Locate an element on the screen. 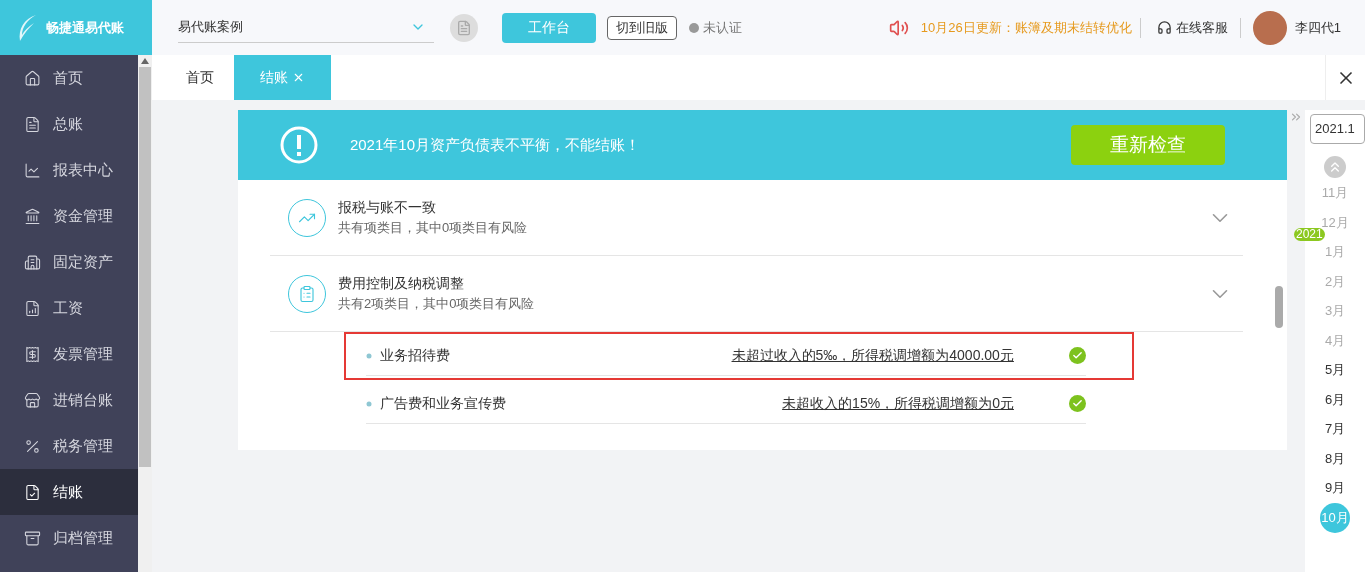 The height and width of the screenshot is (572, 1365). sidebar-item: 发票管理 is located at coordinates (69, 354).